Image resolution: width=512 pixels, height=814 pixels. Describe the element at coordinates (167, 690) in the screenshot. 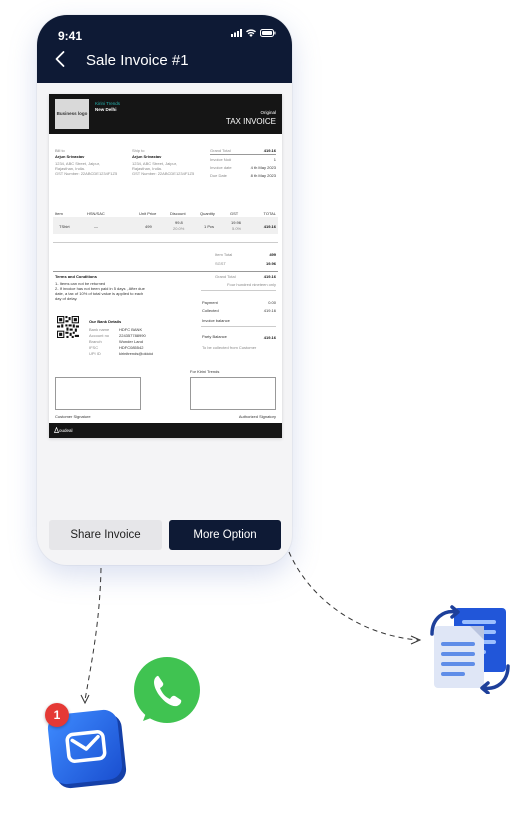

I see `whatsapp-icon` at that location.